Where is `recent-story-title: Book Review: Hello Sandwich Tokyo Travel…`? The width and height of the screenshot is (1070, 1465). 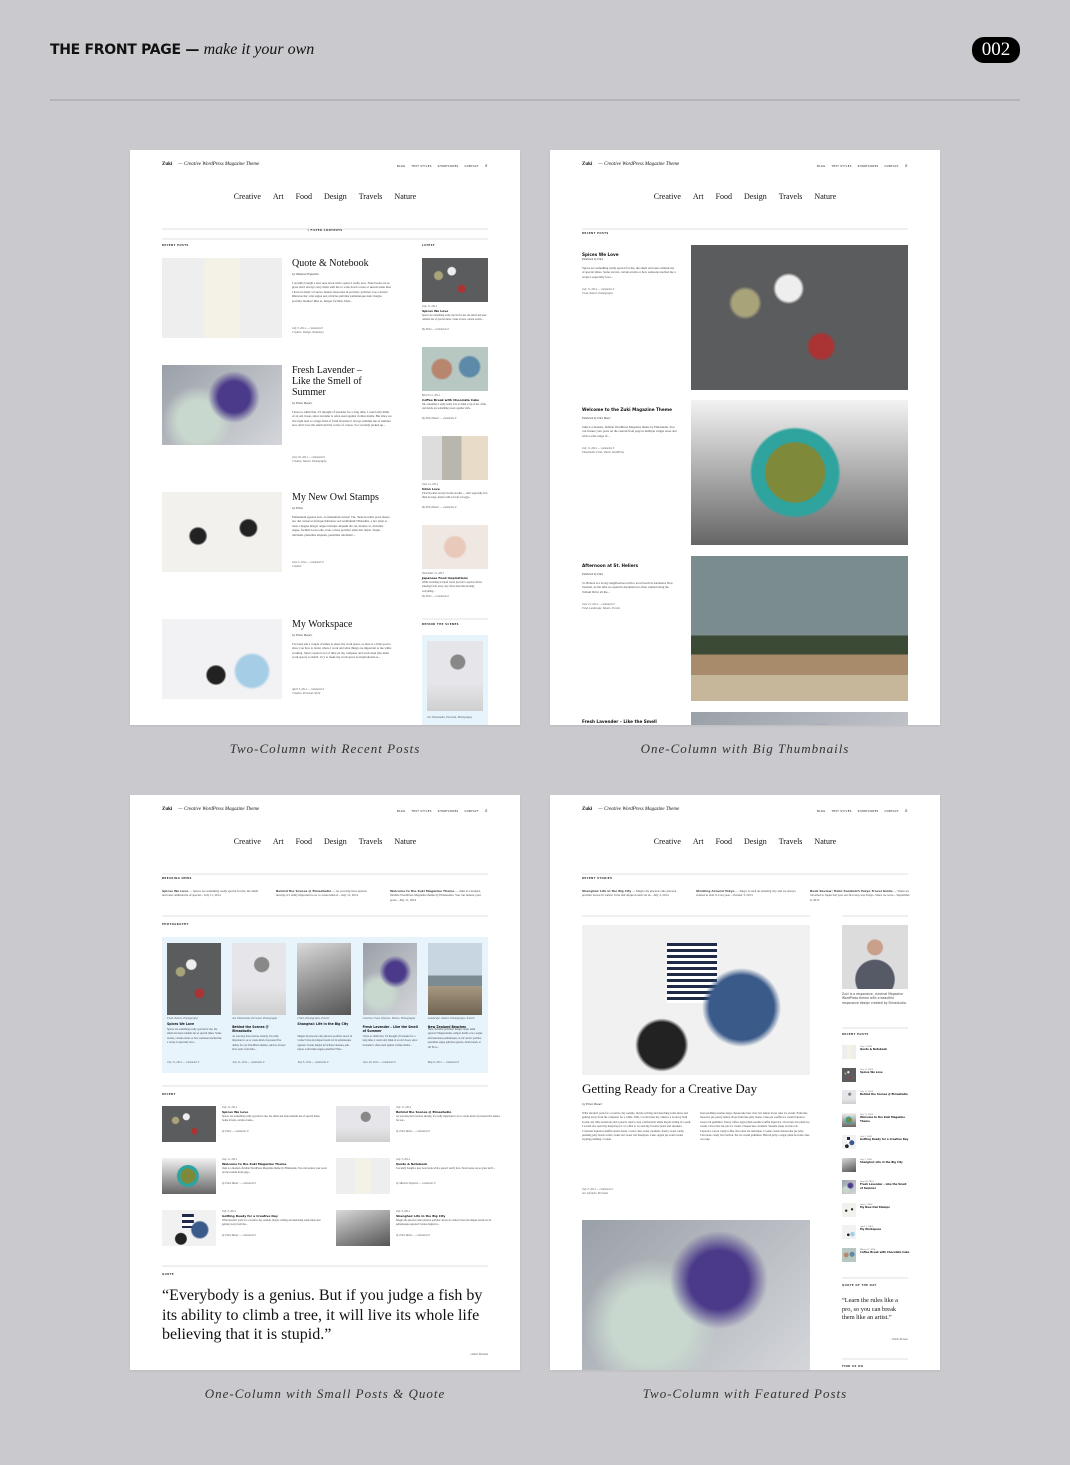 recent-story-title: Book Review: Hello Sandwich Tokyo Travel… is located at coordinates (851, 891).